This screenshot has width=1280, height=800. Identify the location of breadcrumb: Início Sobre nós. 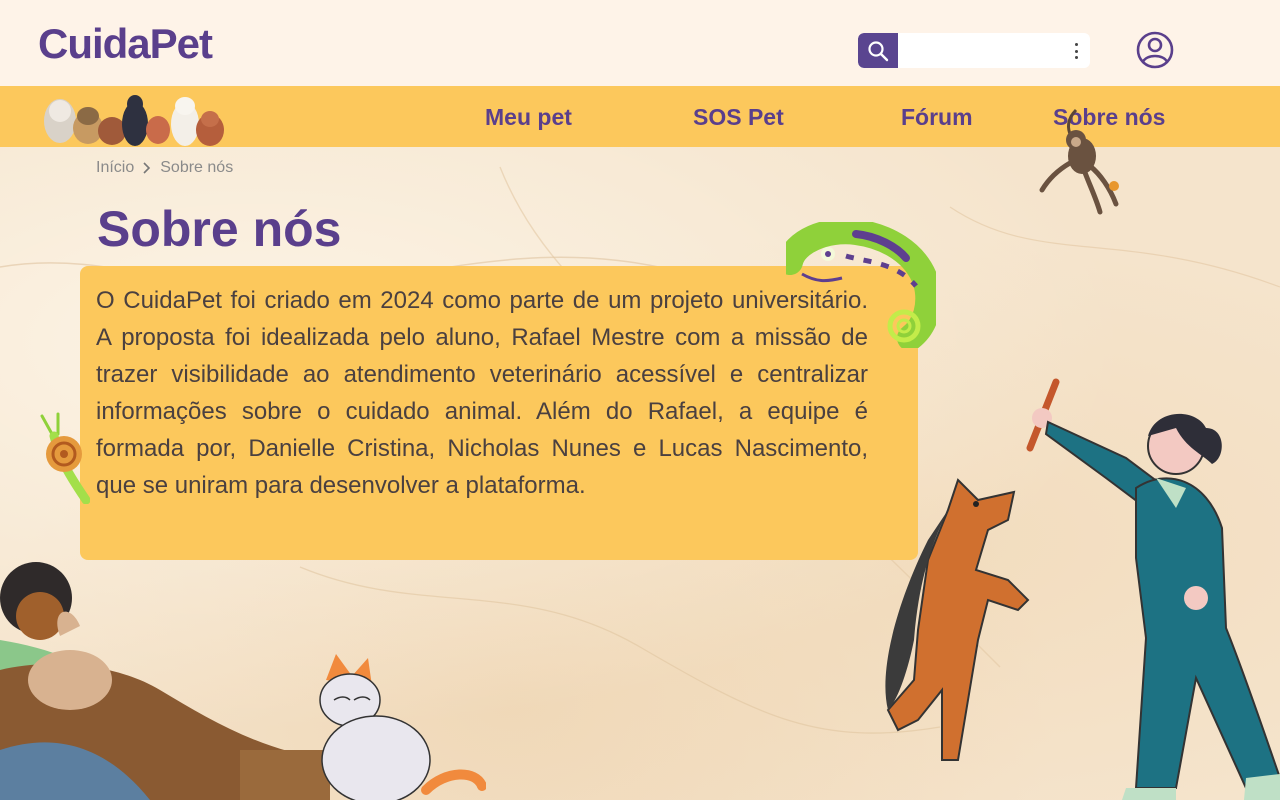
(164, 168).